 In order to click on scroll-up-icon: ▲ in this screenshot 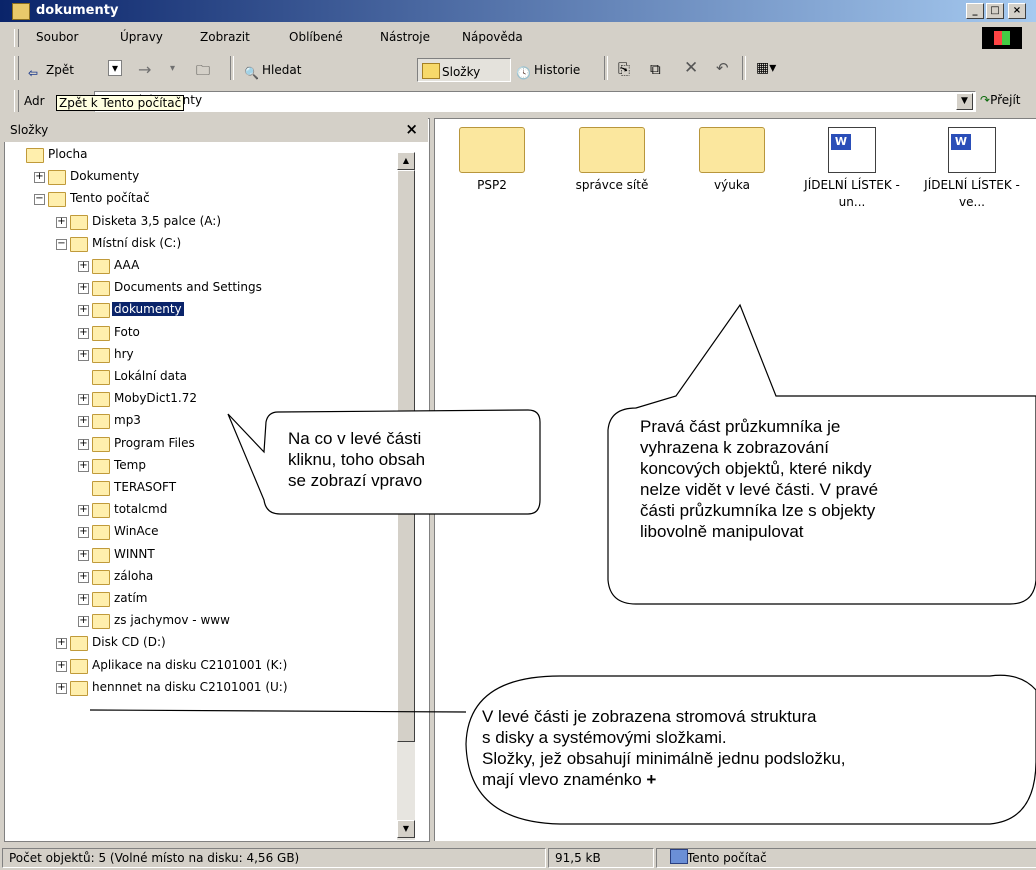, I will do `click(406, 161)`.